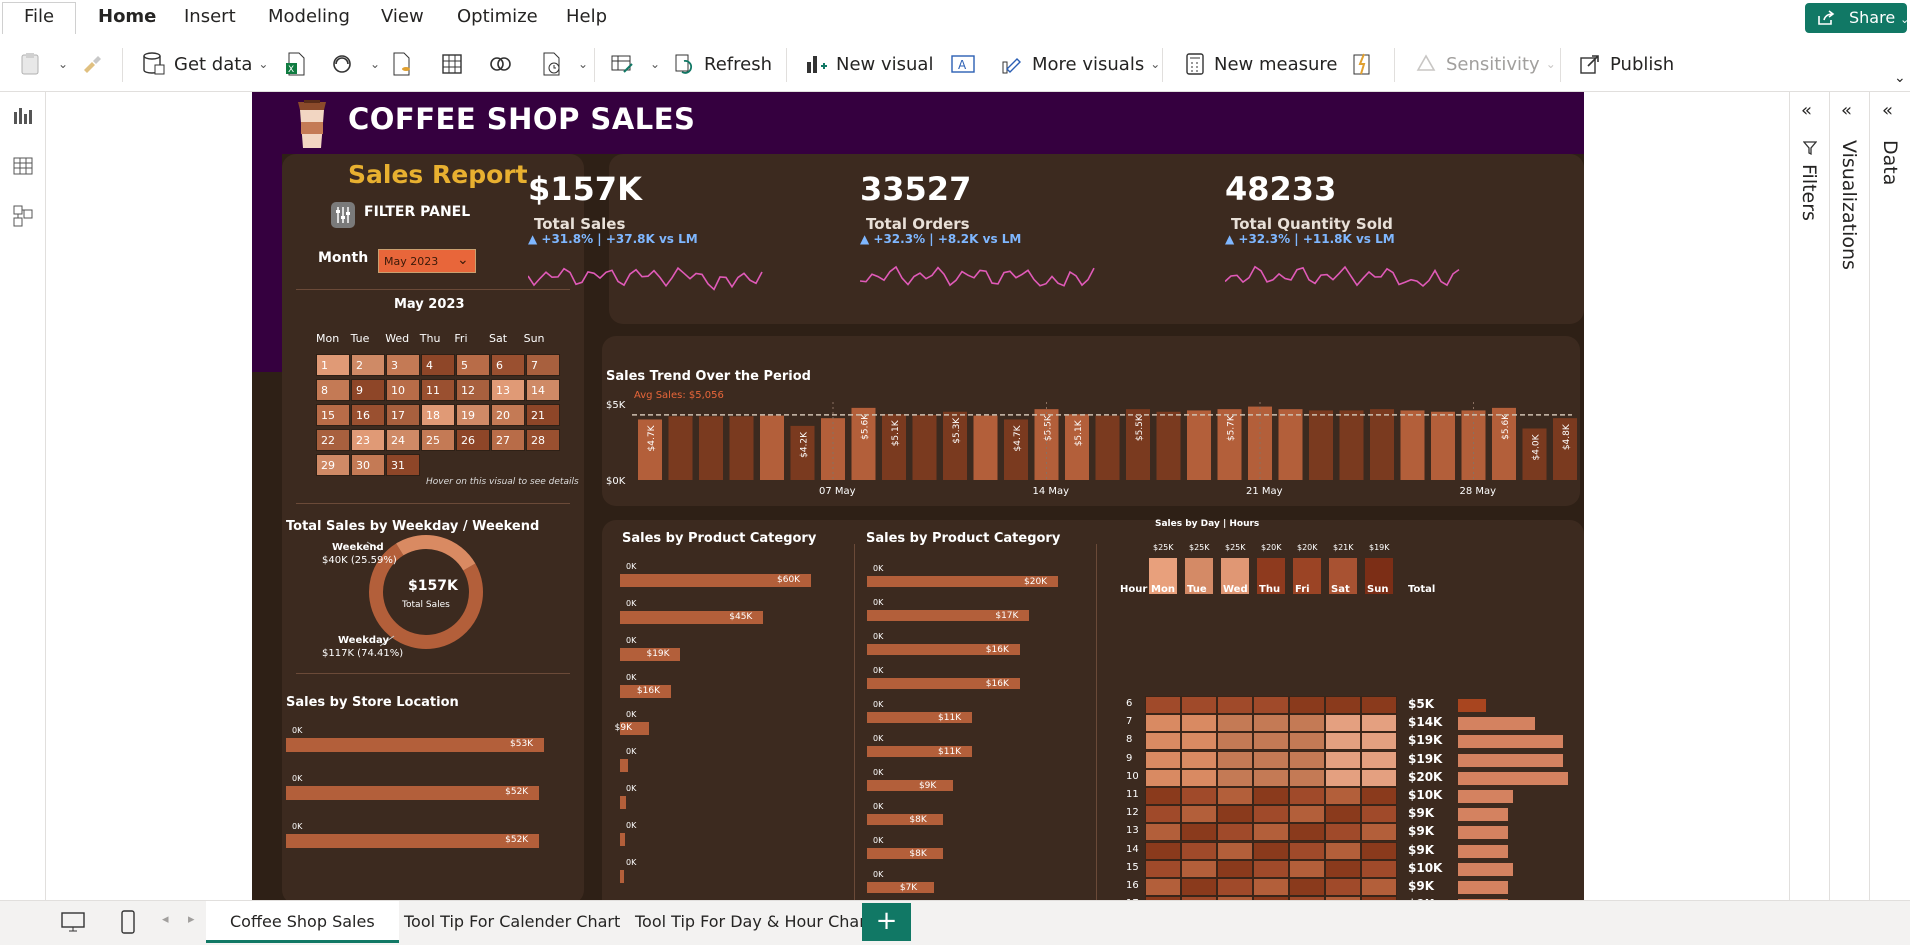 This screenshot has width=1910, height=945. I want to click on add-page-button: +, so click(886, 922).